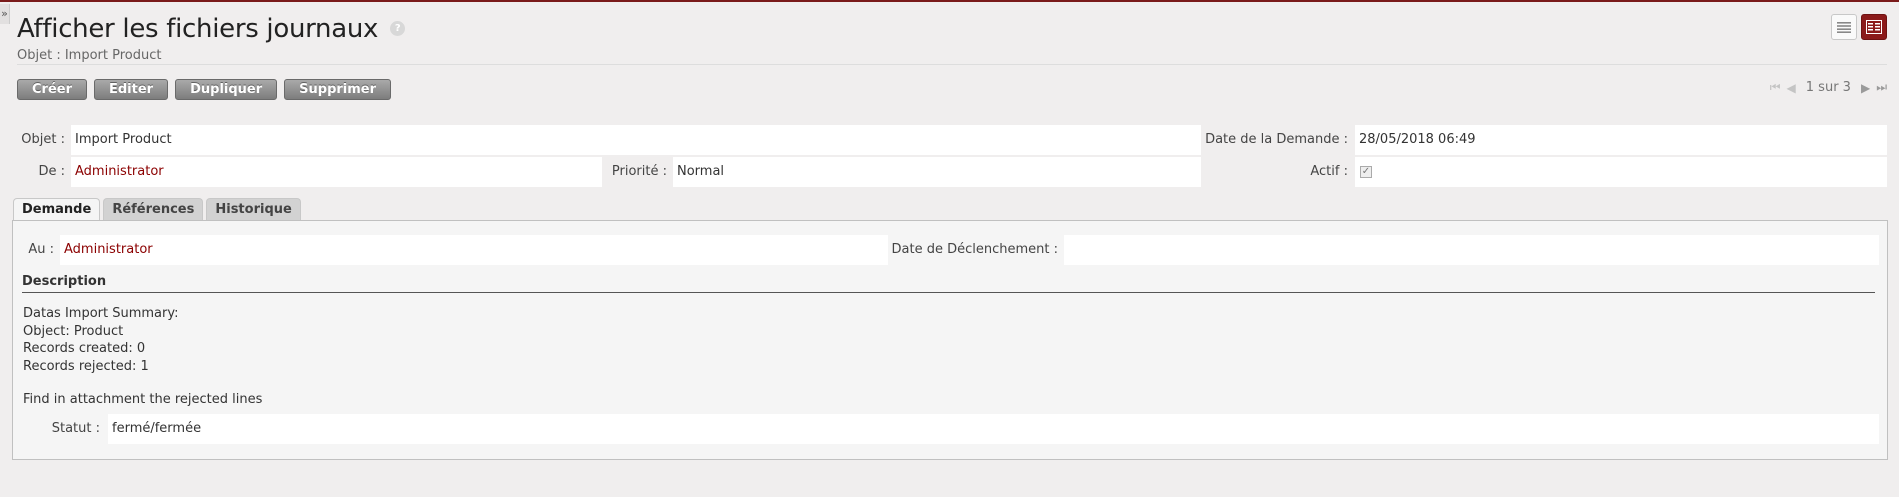  What do you see at coordinates (336, 172) in the screenshot?
I see `de-field: Administrator` at bounding box center [336, 172].